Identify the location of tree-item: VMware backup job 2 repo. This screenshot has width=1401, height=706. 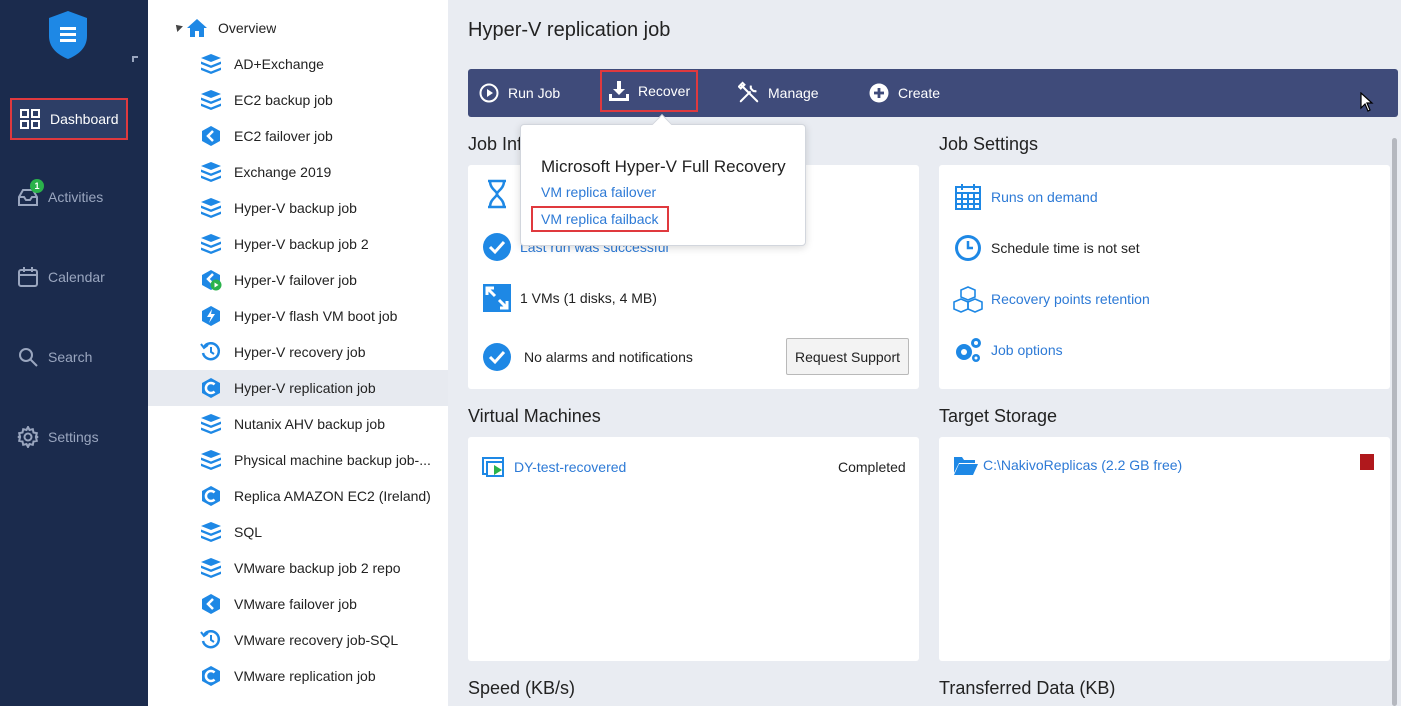
(298, 568).